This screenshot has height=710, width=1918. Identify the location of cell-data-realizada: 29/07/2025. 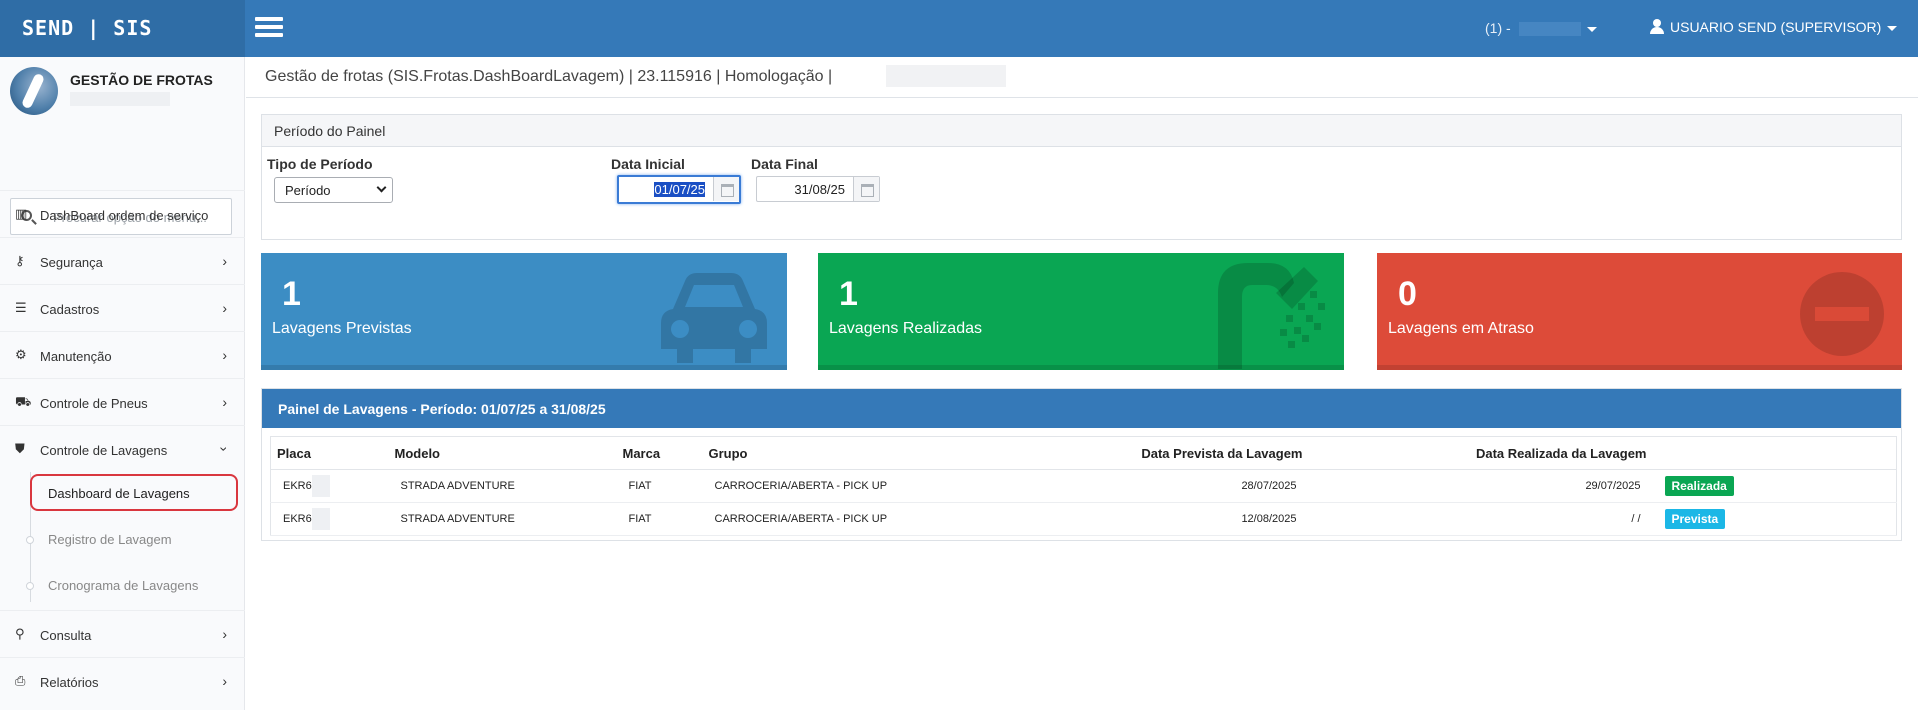
(1480, 486).